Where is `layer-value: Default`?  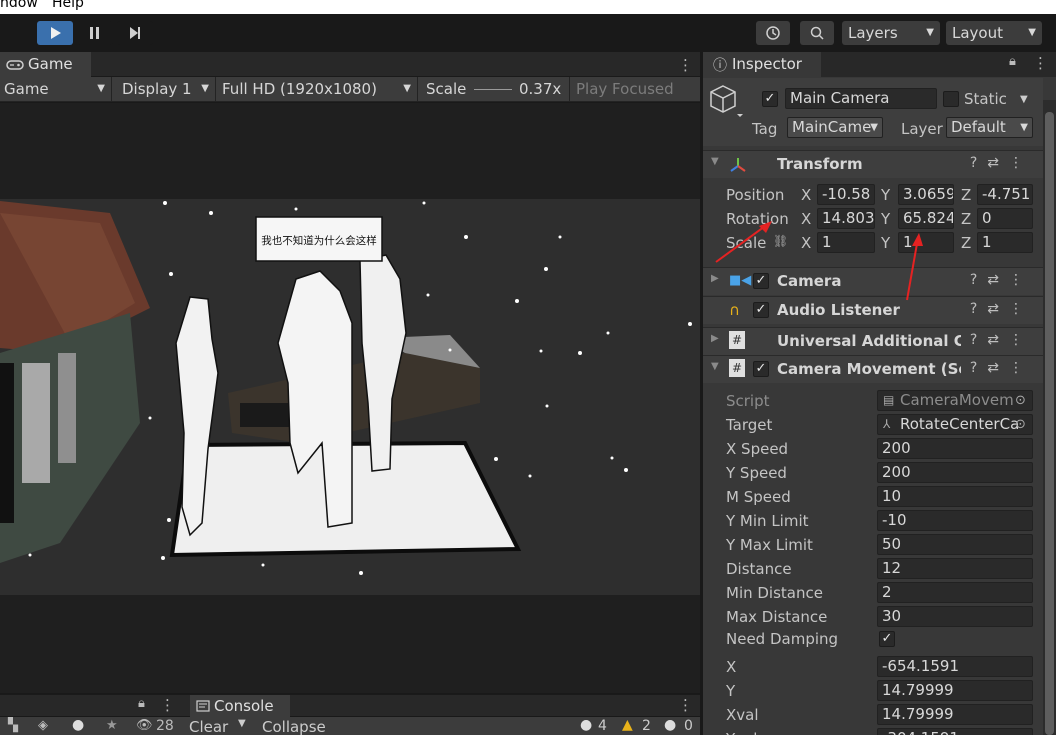 layer-value: Default is located at coordinates (978, 127).